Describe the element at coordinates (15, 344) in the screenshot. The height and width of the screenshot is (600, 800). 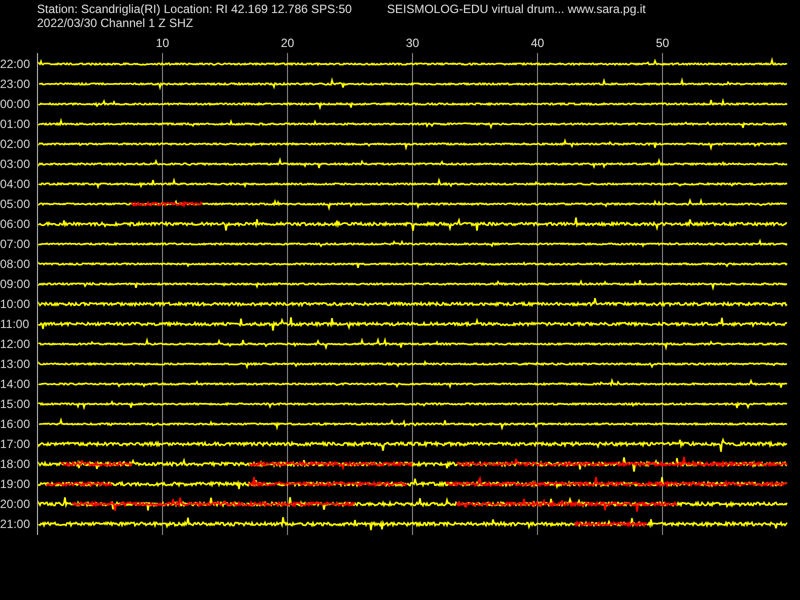
I see `hour-label: 12:00` at that location.